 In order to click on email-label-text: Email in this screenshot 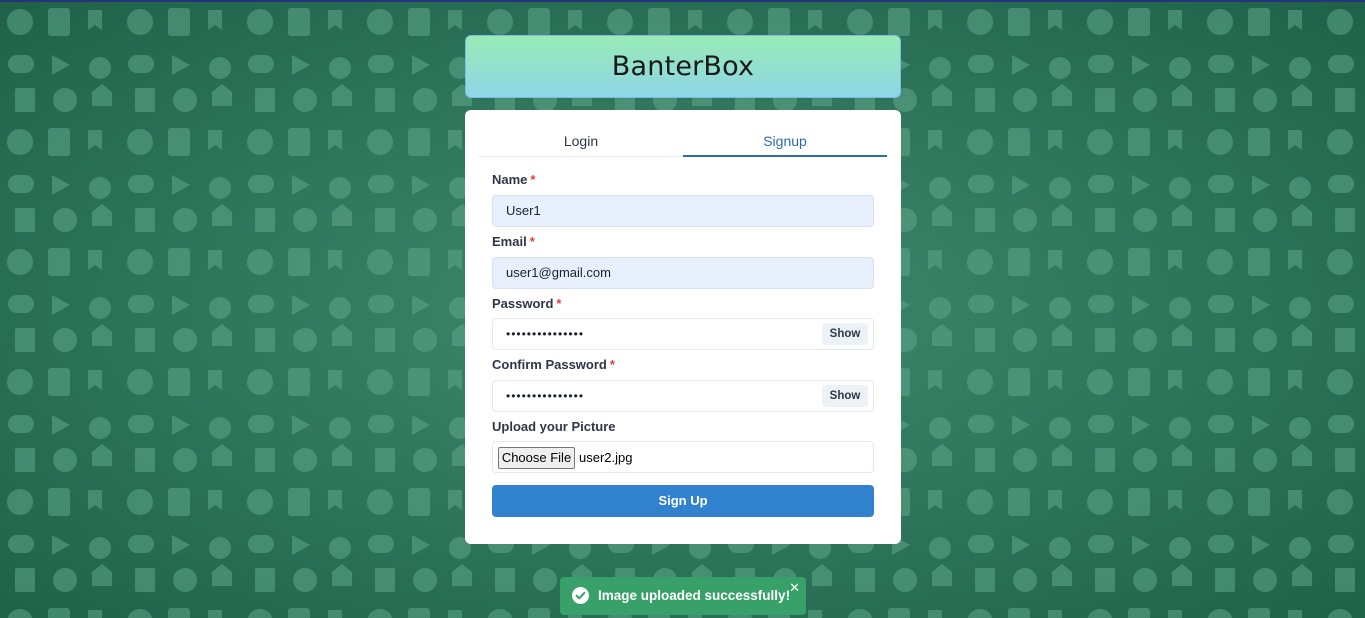, I will do `click(509, 241)`.